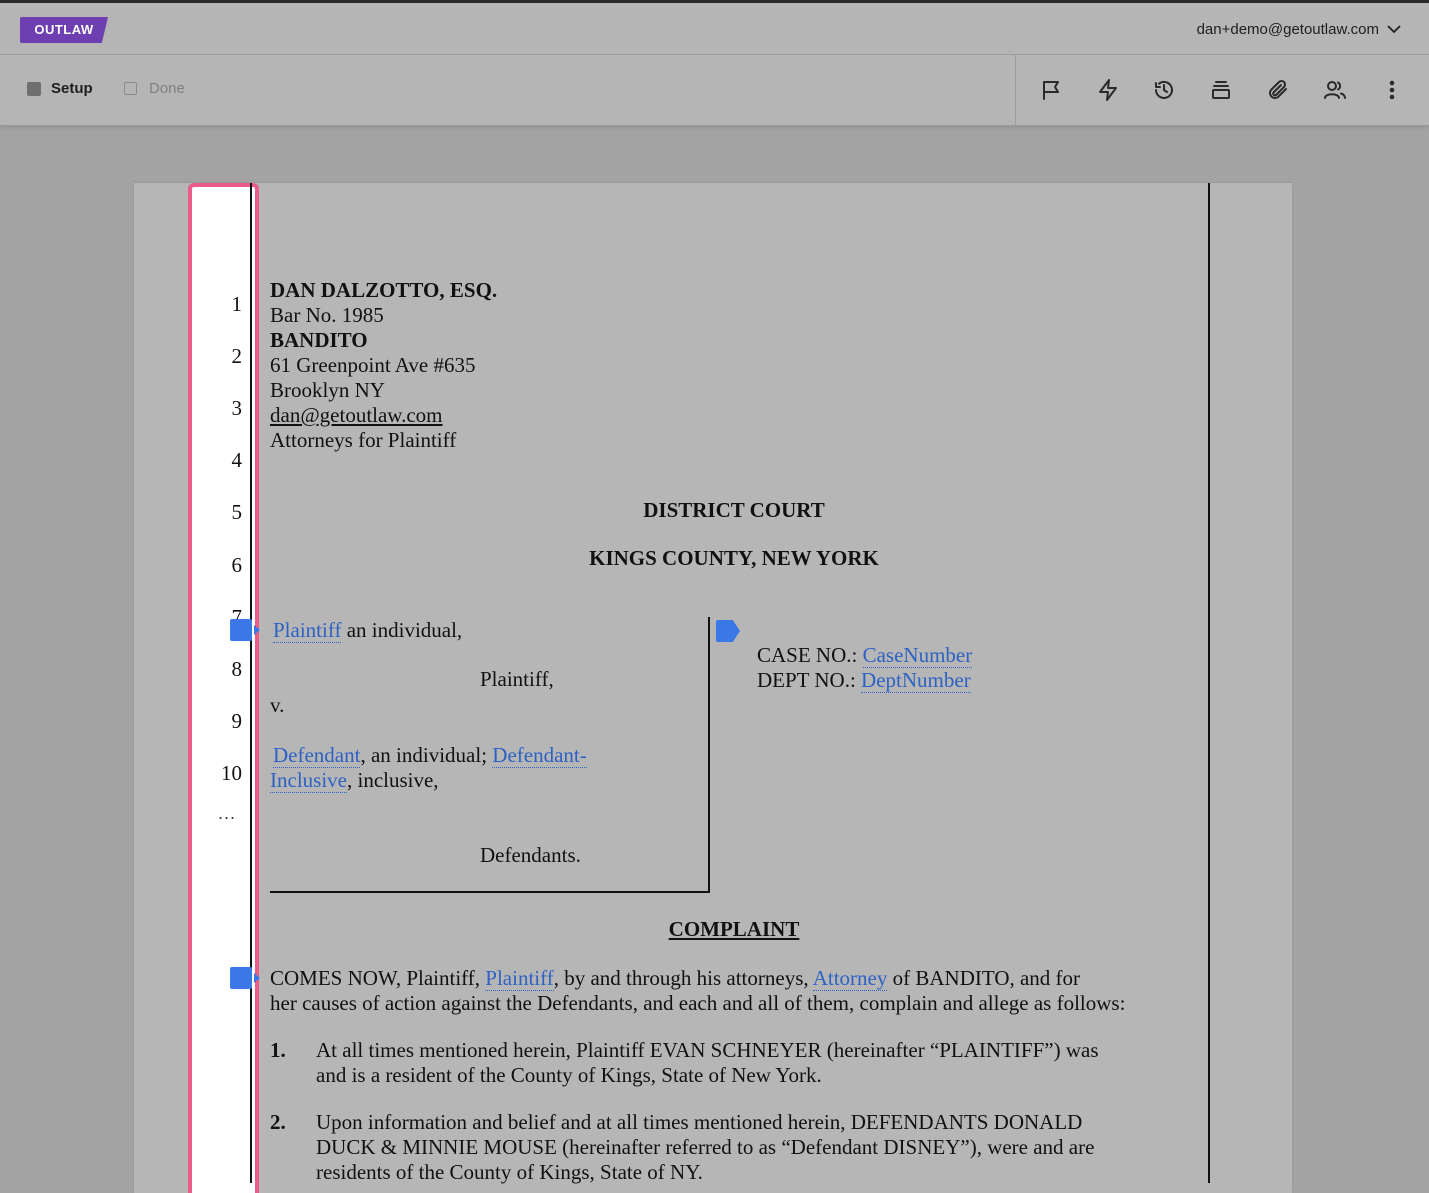  I want to click on plaintiff-description: an individual,, so click(402, 630).